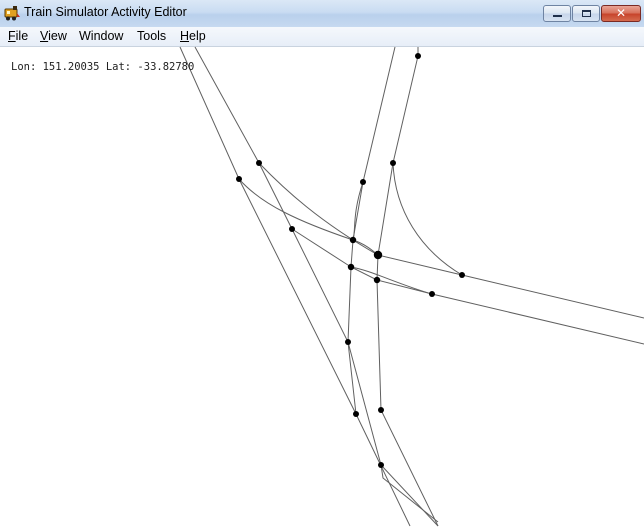 Image resolution: width=644 pixels, height=528 pixels. I want to click on coordinates-readout: Lon: 151.20035 Lat: -33.82780, so click(103, 67).